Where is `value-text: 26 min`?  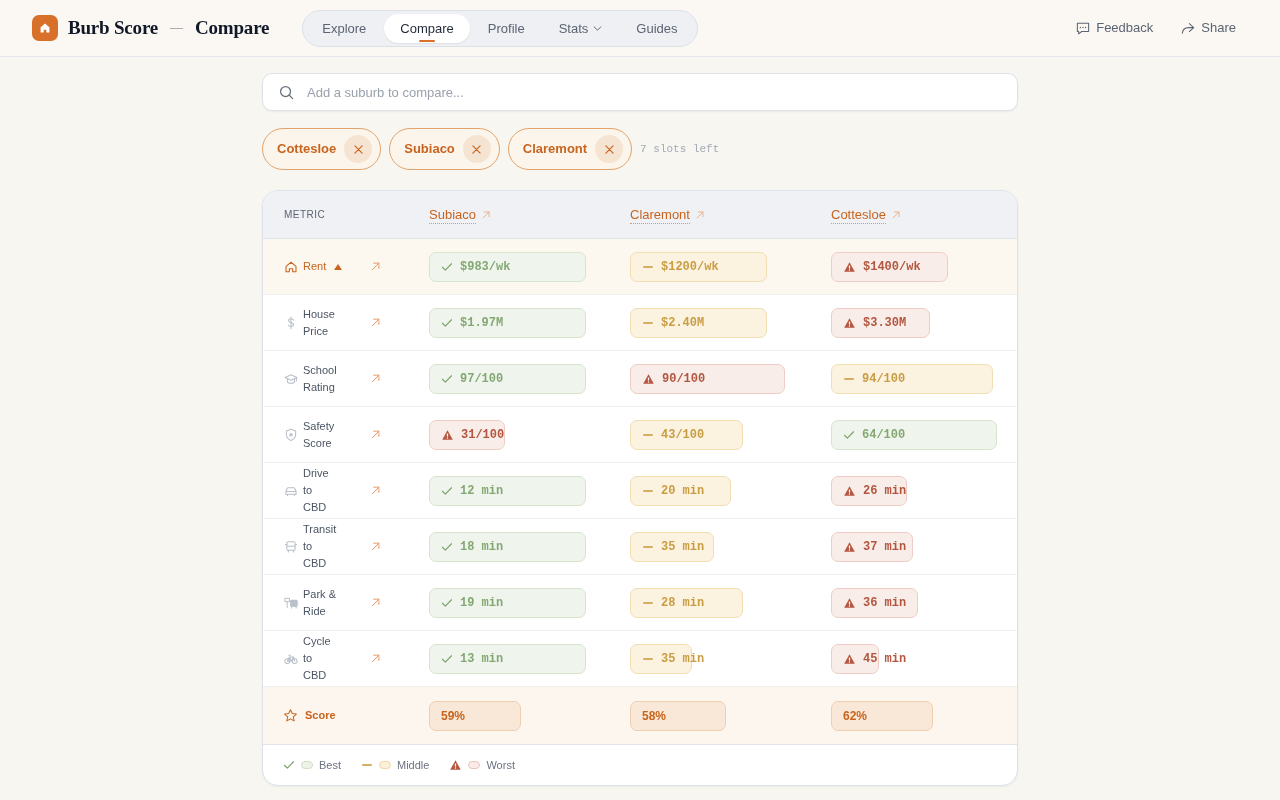
value-text: 26 min is located at coordinates (885, 491).